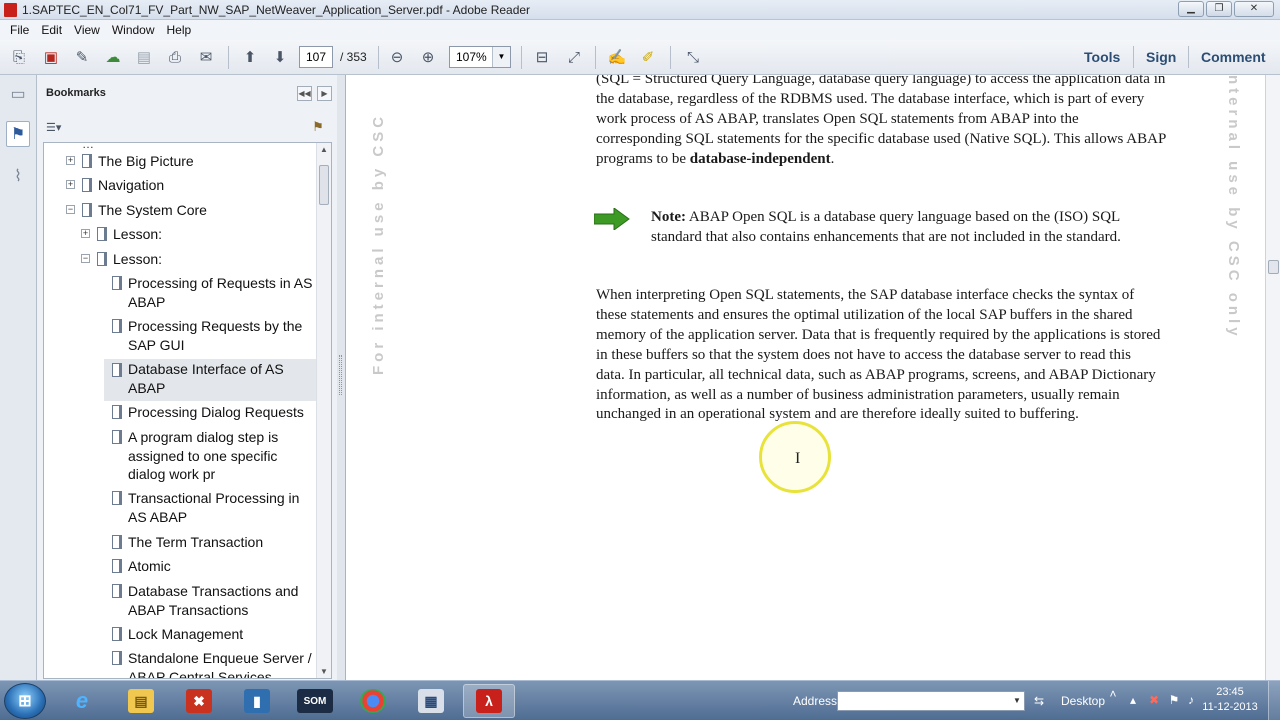 The image size is (1280, 720). What do you see at coordinates (1039, 701) in the screenshot?
I see `address-go-icon: ⇆` at bounding box center [1039, 701].